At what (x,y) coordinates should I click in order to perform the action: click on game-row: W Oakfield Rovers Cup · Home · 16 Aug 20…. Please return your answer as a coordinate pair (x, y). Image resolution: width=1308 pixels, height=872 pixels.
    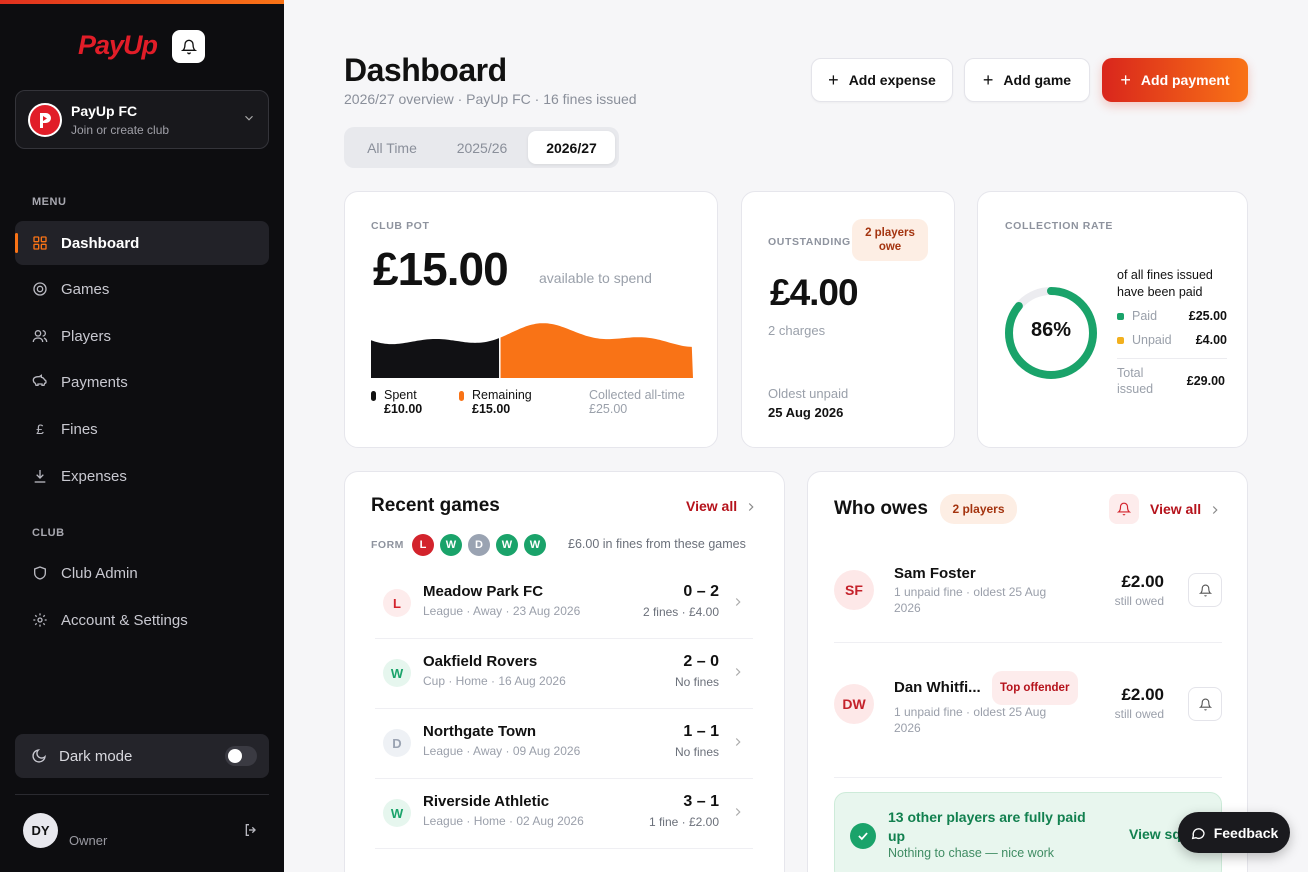
    Looking at the image, I should click on (564, 674).